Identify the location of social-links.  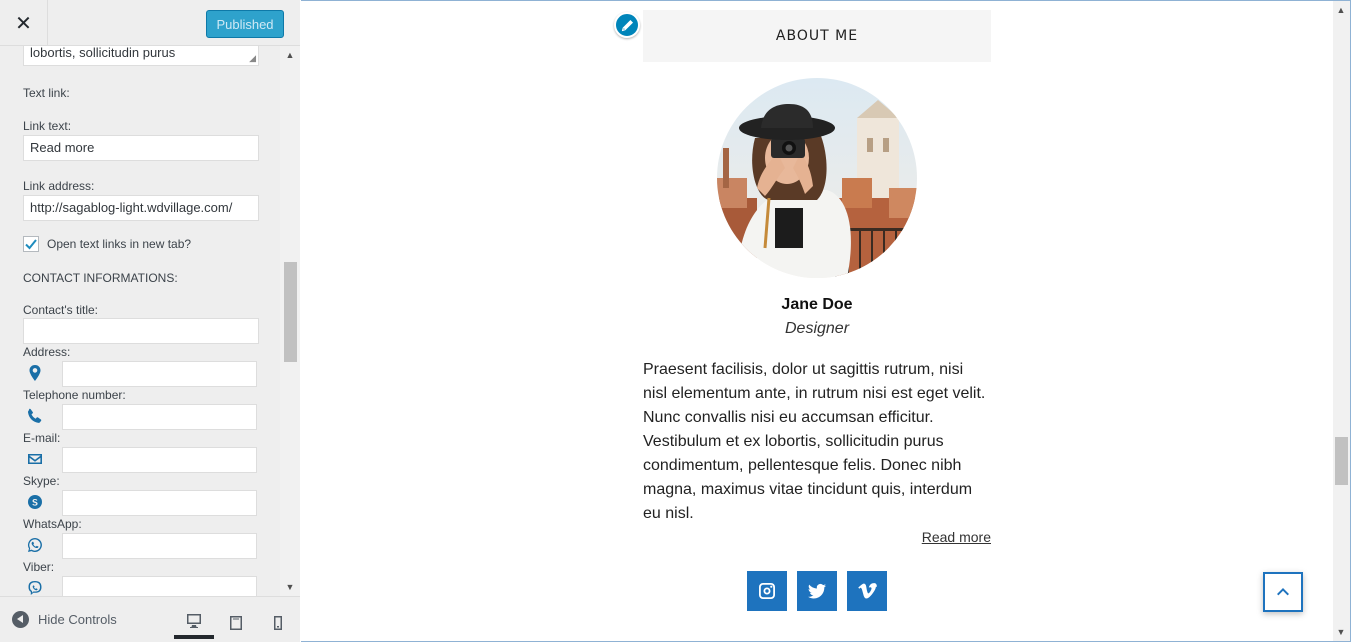
(817, 591).